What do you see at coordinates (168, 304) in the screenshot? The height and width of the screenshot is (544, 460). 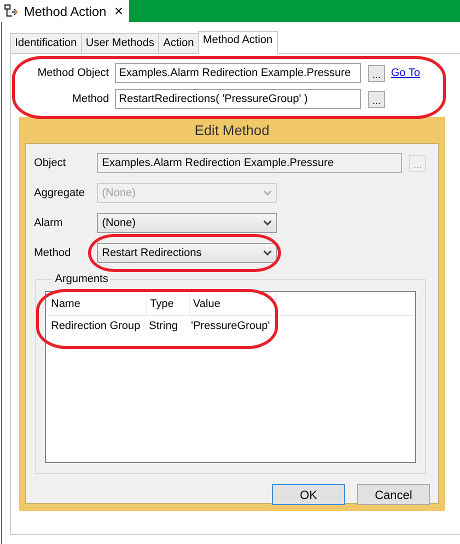 I see `column-header: Type` at bounding box center [168, 304].